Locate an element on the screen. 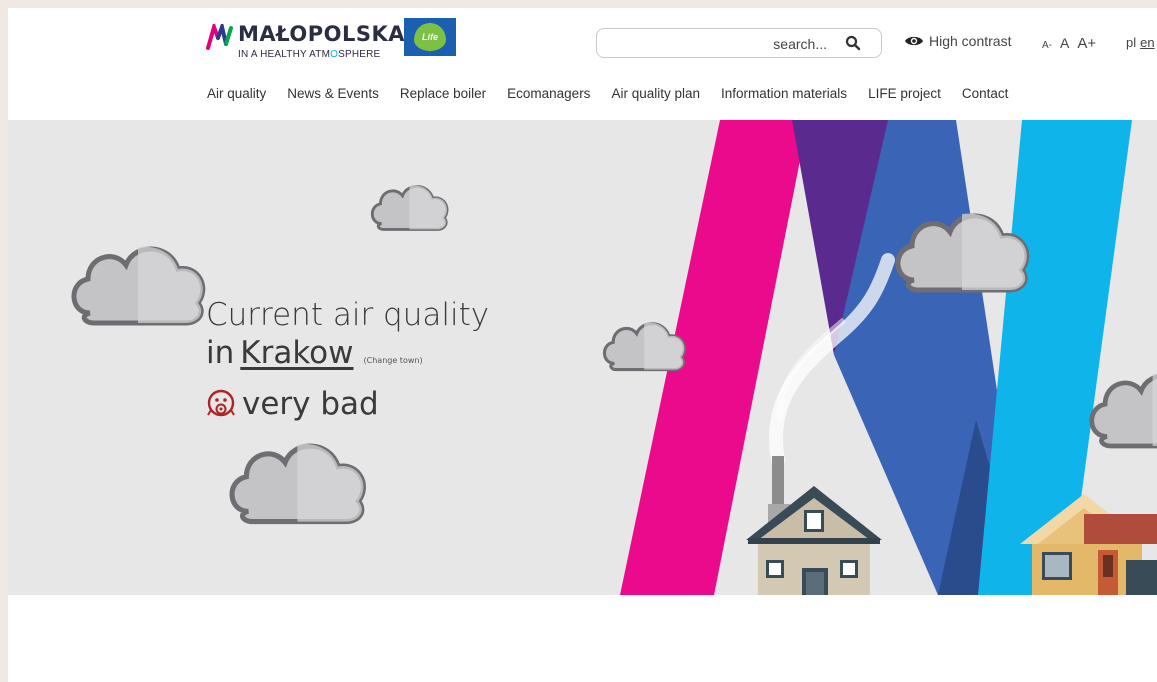 This screenshot has height=682, width=1157. nav-item-air-quality-plan: Air quality plan is located at coordinates (655, 93).